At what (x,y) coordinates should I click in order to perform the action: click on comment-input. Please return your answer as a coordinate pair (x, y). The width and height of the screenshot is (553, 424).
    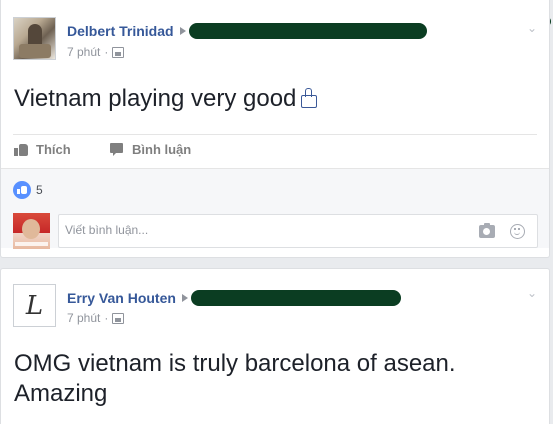
    Looking at the image, I should click on (265, 230).